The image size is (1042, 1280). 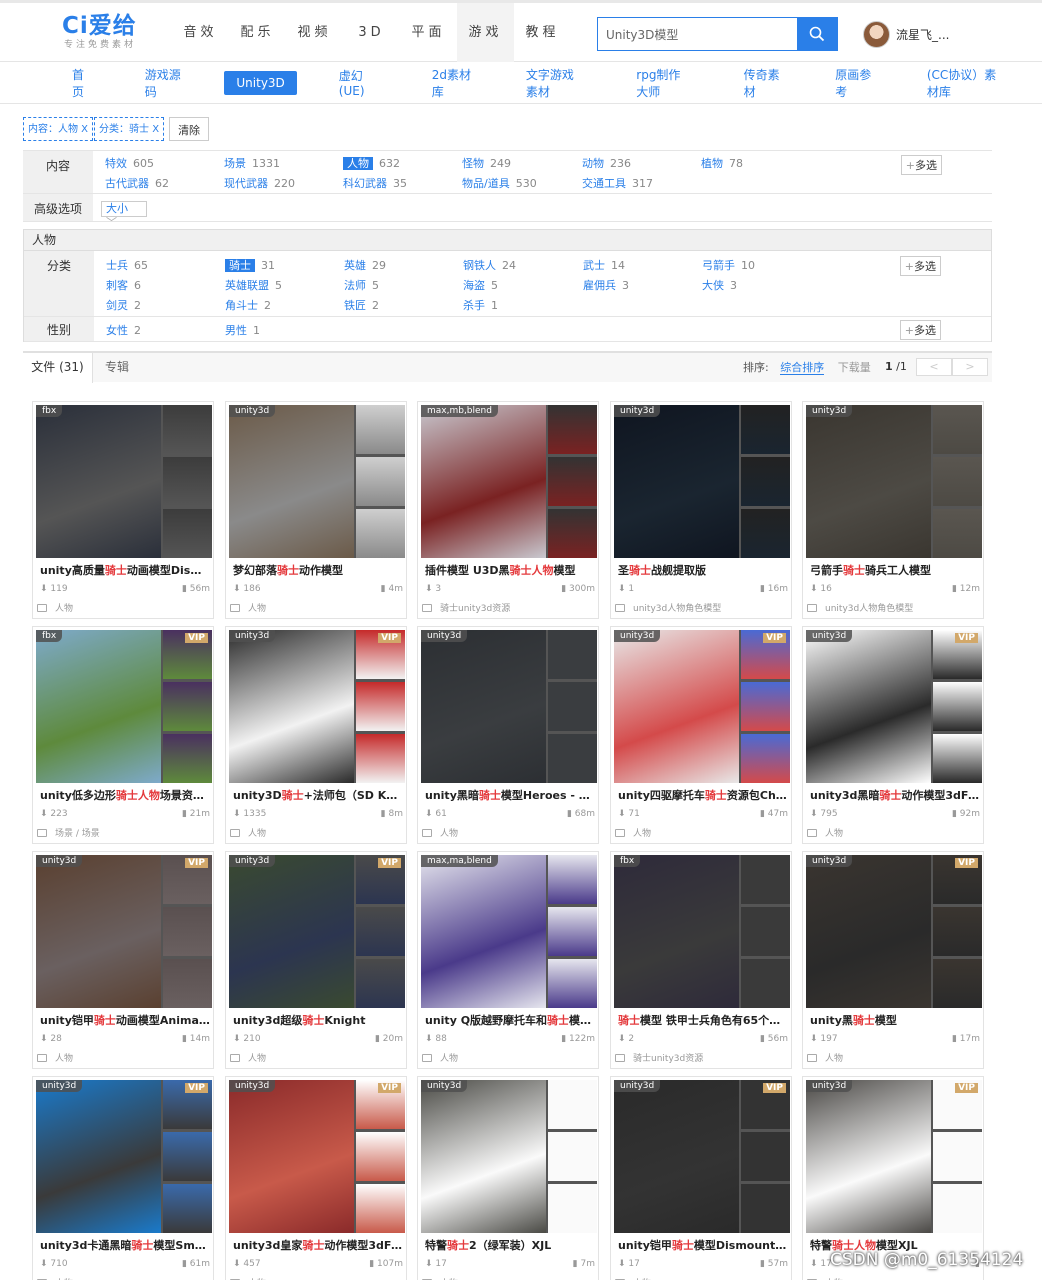 What do you see at coordinates (934, 367) in the screenshot?
I see `prev-page-button: <` at bounding box center [934, 367].